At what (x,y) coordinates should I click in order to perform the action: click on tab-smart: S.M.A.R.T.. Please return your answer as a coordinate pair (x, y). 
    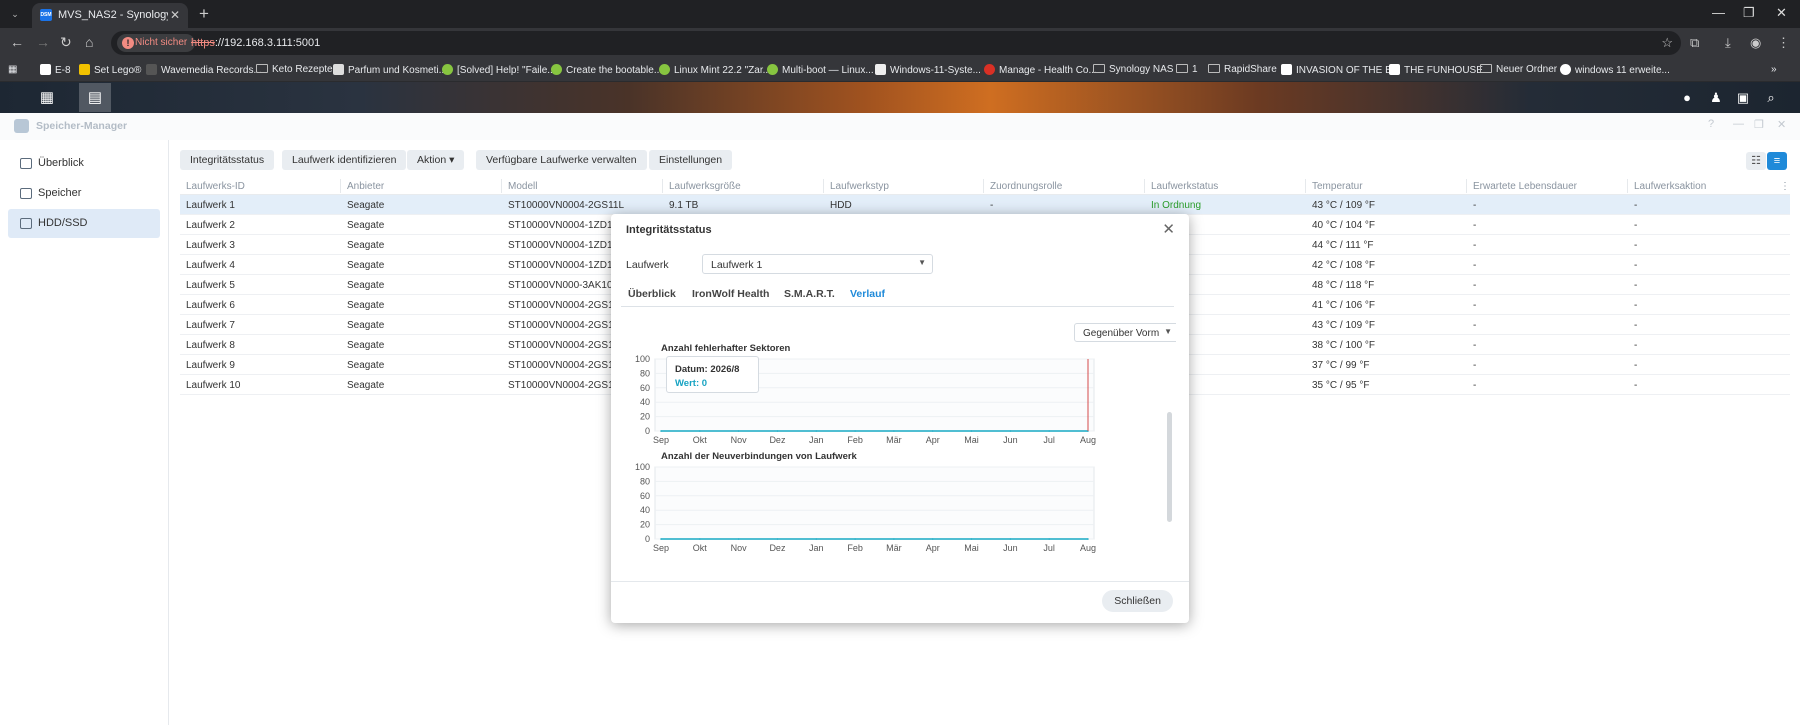
    Looking at the image, I should click on (809, 294).